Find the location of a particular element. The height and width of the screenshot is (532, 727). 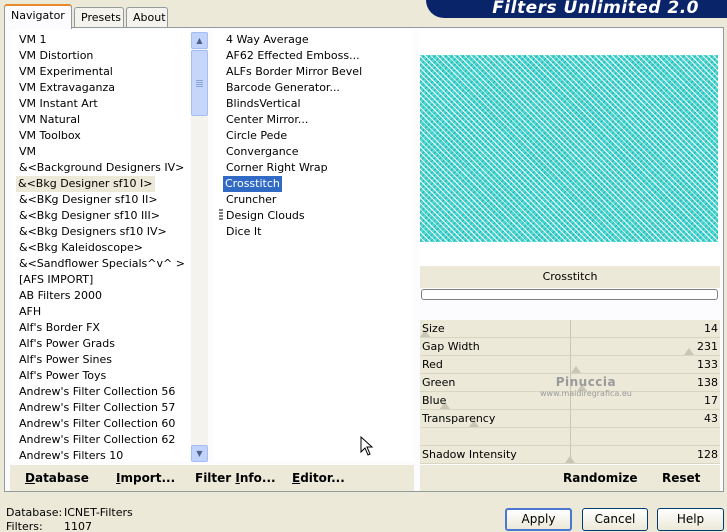

parameter-label: Gap Width is located at coordinates (451, 346).